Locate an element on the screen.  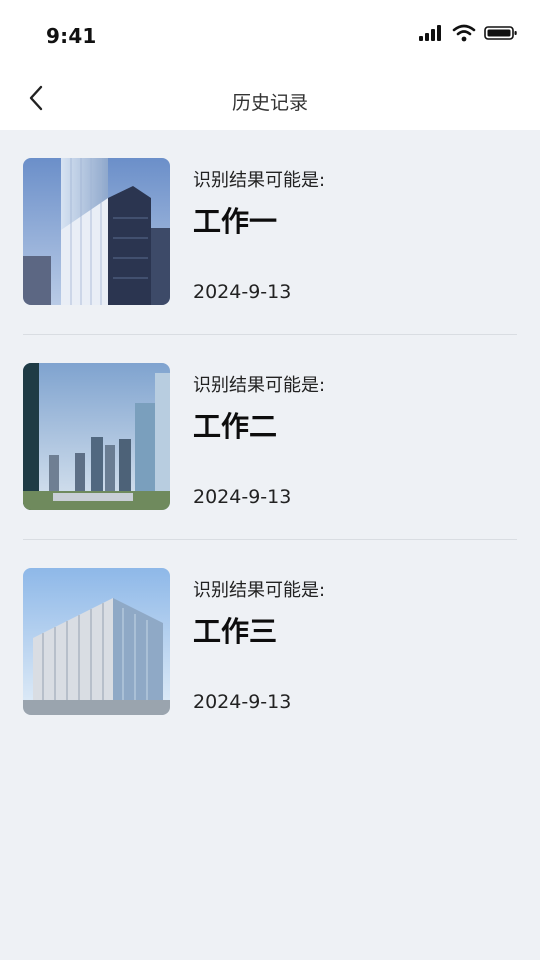
signal-icon is located at coordinates (431, 35).